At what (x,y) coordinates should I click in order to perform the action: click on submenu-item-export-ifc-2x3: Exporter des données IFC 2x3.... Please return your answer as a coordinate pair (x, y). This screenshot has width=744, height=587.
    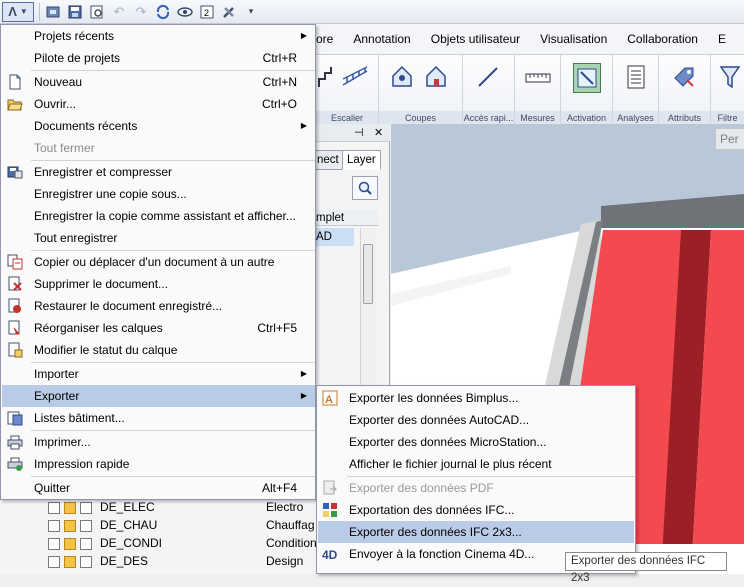
    Looking at the image, I should click on (476, 532).